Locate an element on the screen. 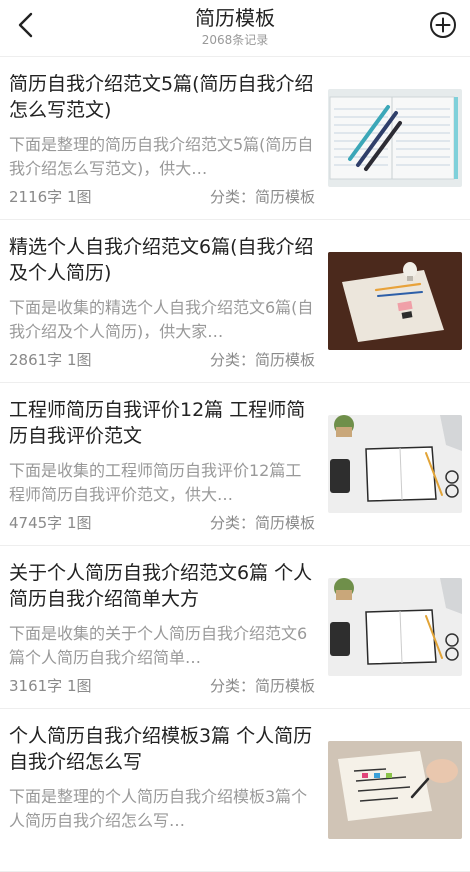  plus-circle-icon is located at coordinates (443, 25).